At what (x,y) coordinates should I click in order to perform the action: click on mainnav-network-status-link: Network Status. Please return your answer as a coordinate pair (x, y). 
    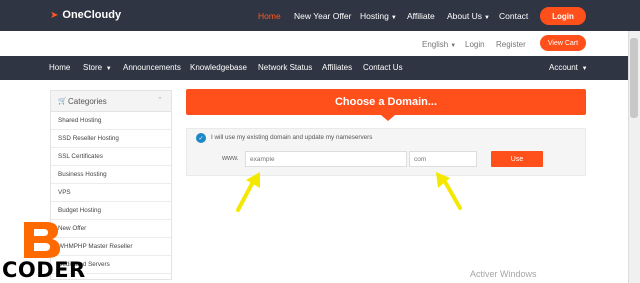
    Looking at the image, I should click on (285, 67).